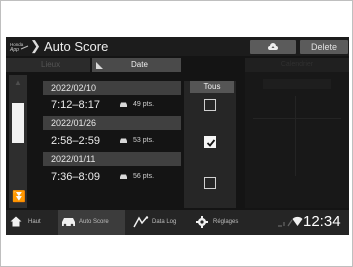 Image resolution: width=353 pixels, height=267 pixels. Describe the element at coordinates (75, 177) in the screenshot. I see `entry-time: 7:36–8:09` at that location.